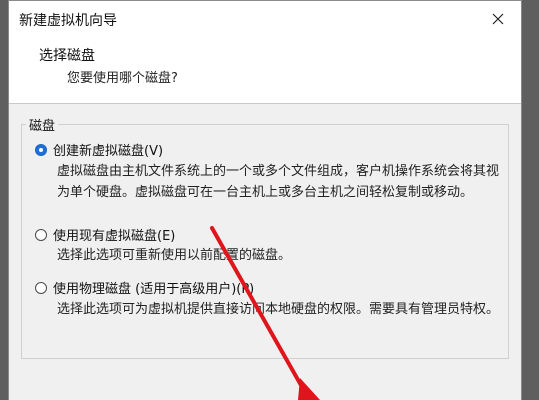 The image size is (539, 400). I want to click on close-button, so click(498, 19).